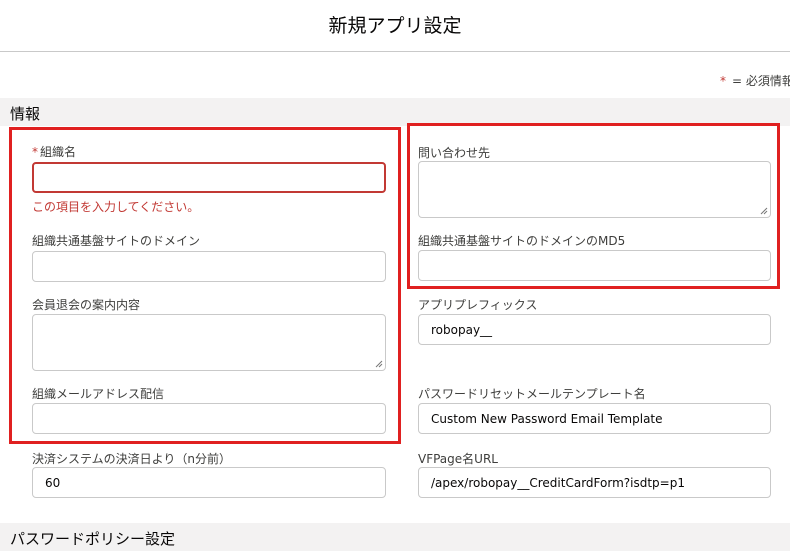 Image resolution: width=790 pixels, height=551 pixels. What do you see at coordinates (593, 206) in the screenshot?
I see `highlight-box-right` at bounding box center [593, 206].